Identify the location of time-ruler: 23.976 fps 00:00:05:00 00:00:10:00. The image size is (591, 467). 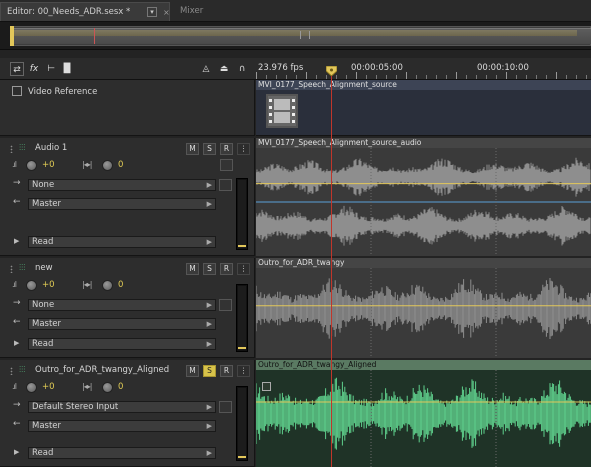
(423, 69).